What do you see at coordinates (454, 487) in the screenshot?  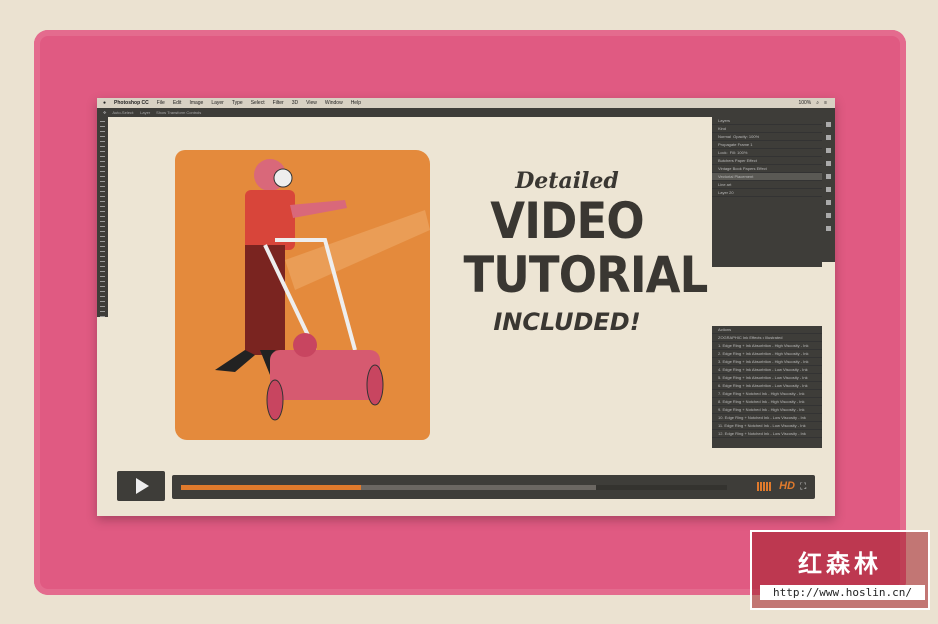 I see `seek-bar` at bounding box center [454, 487].